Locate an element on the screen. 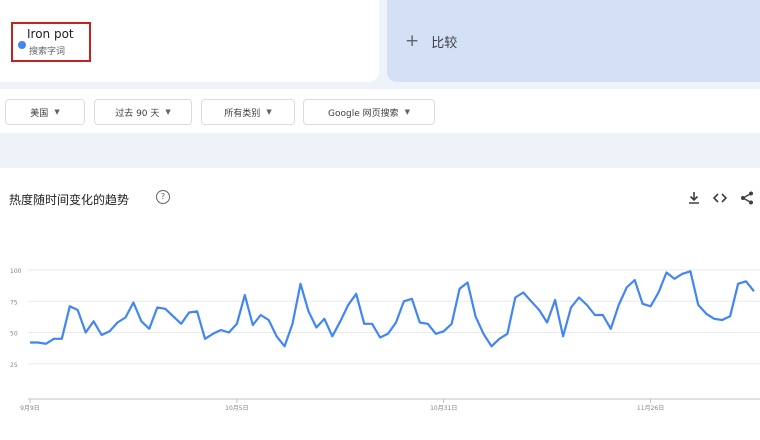  search-term-highlight: Iron pot 搜索字词 is located at coordinates (51, 42).